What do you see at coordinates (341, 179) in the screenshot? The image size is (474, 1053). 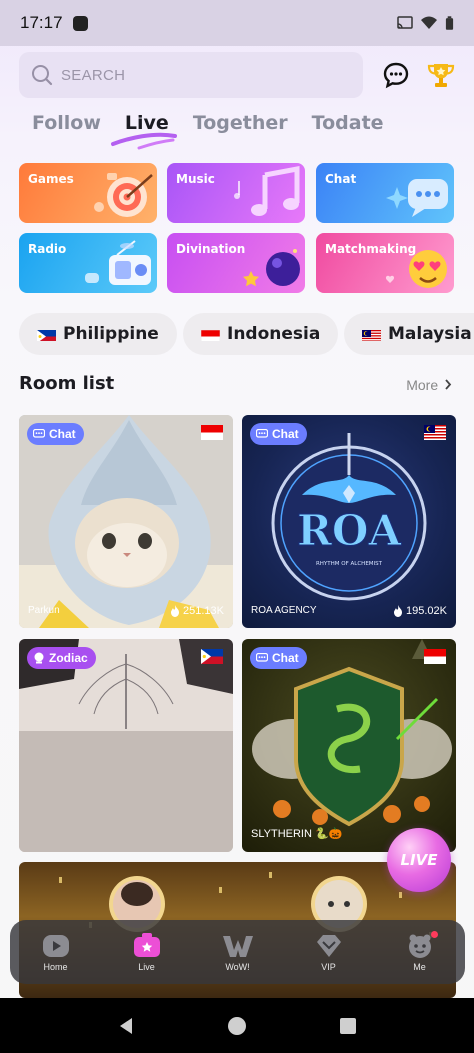 I see `category-label: Chat` at bounding box center [341, 179].